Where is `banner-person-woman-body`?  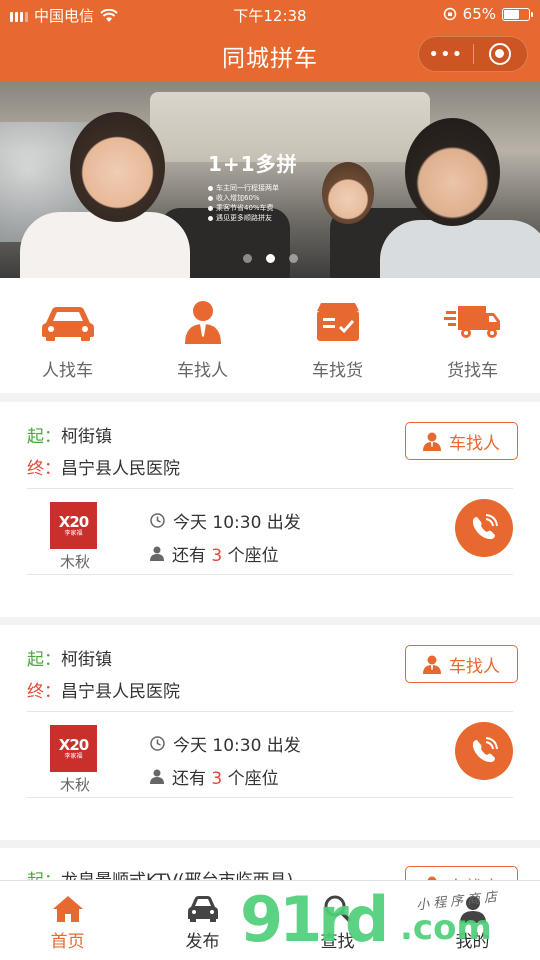 banner-person-woman-body is located at coordinates (105, 245).